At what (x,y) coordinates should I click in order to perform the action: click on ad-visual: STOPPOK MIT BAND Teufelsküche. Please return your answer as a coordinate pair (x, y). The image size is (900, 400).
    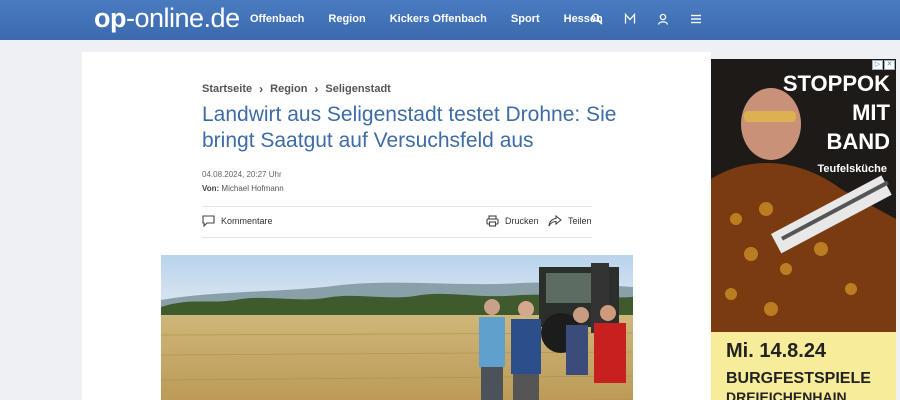
    Looking at the image, I should click on (803, 195).